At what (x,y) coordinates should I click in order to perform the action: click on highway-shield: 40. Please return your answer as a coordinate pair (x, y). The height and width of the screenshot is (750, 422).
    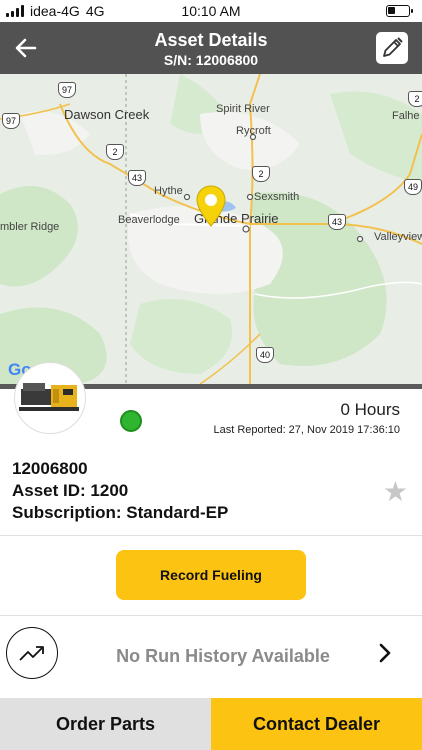
    Looking at the image, I should click on (265, 355).